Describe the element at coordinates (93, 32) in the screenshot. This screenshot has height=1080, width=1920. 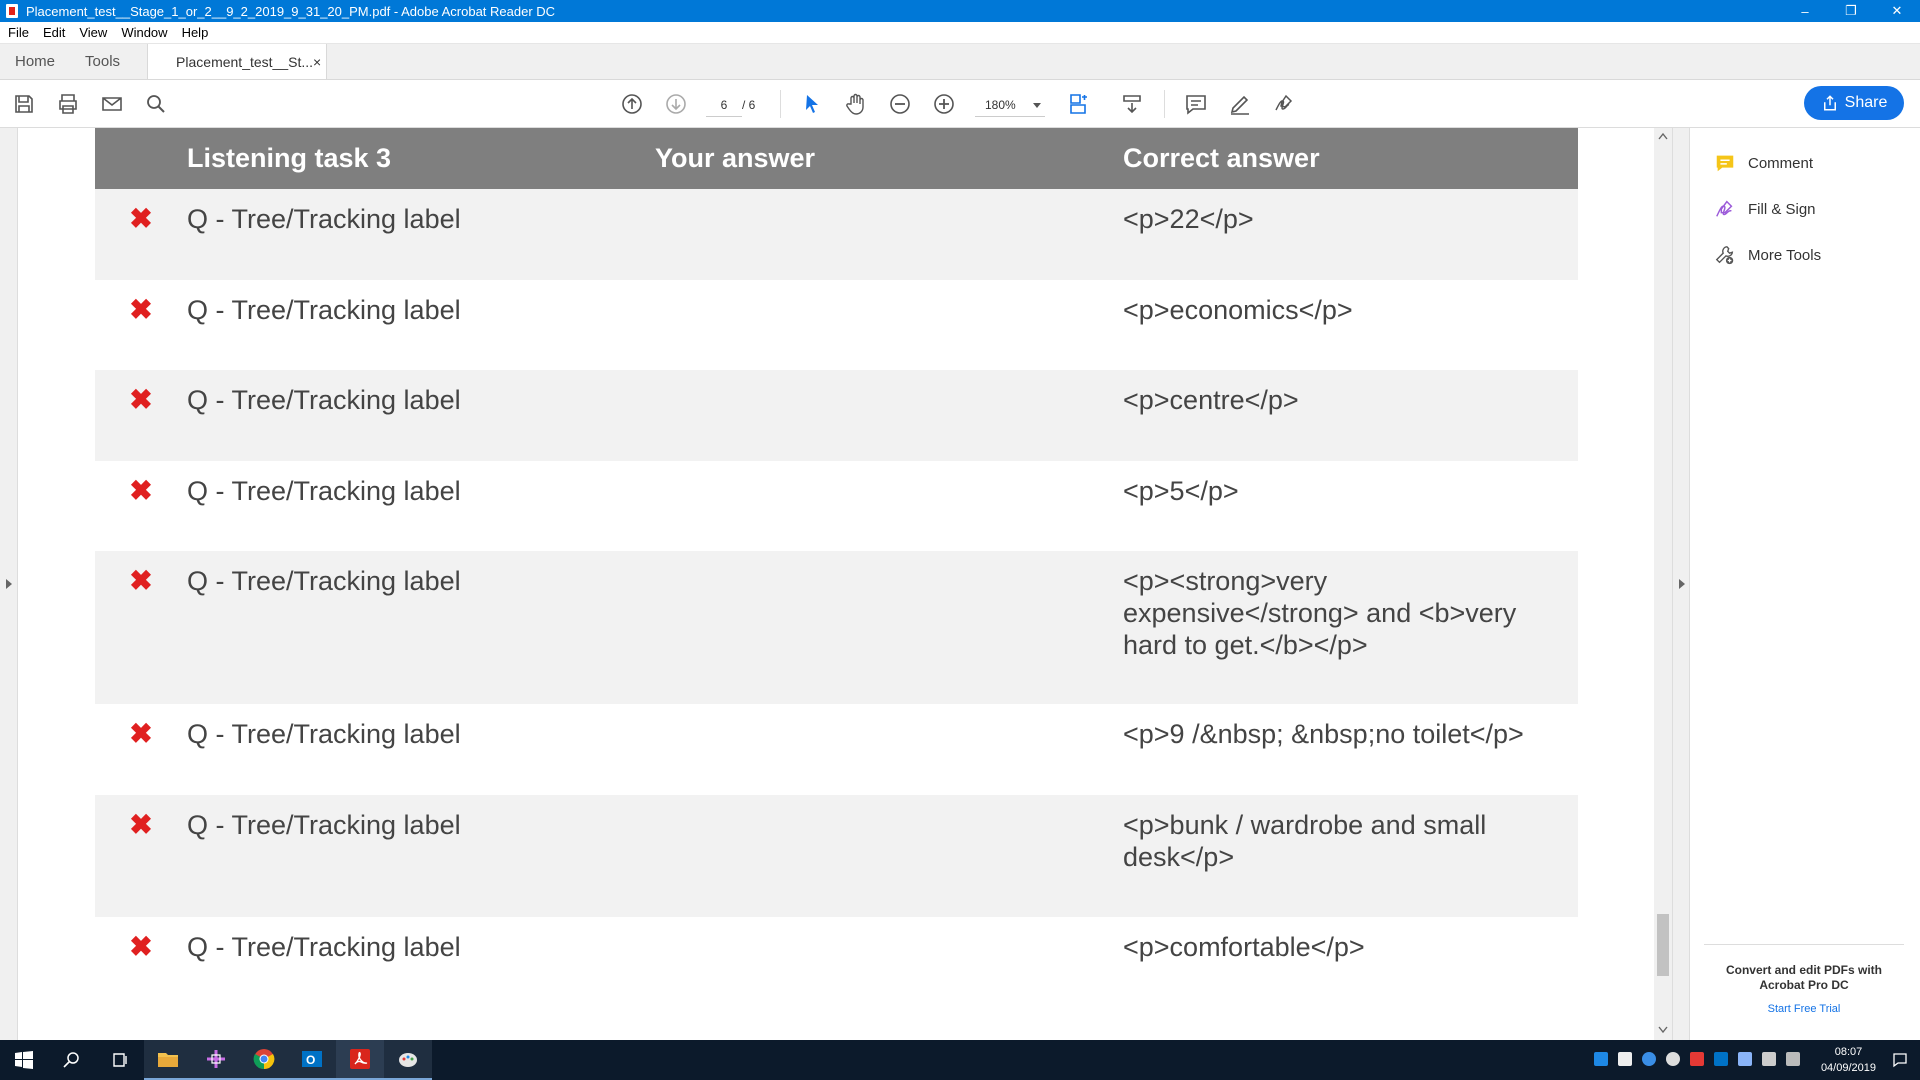
I see `menu-view: View` at that location.